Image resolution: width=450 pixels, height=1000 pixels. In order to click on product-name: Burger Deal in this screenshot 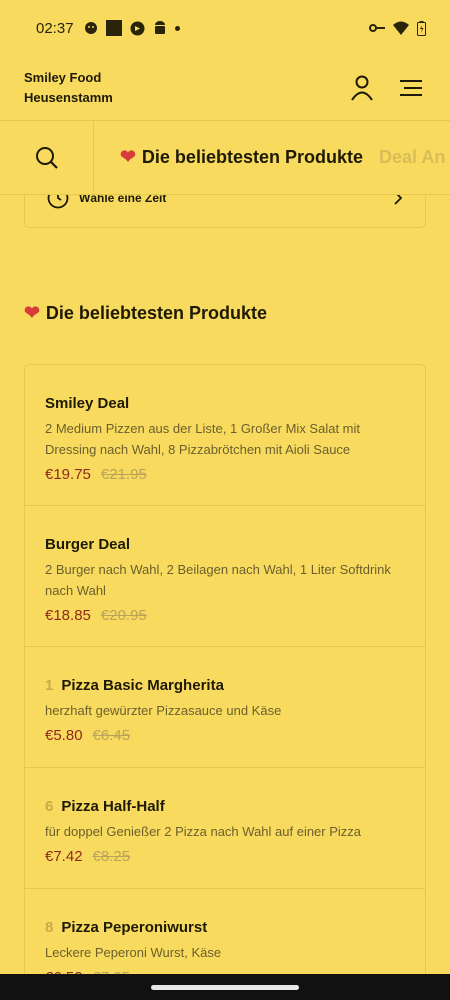, I will do `click(88, 544)`.